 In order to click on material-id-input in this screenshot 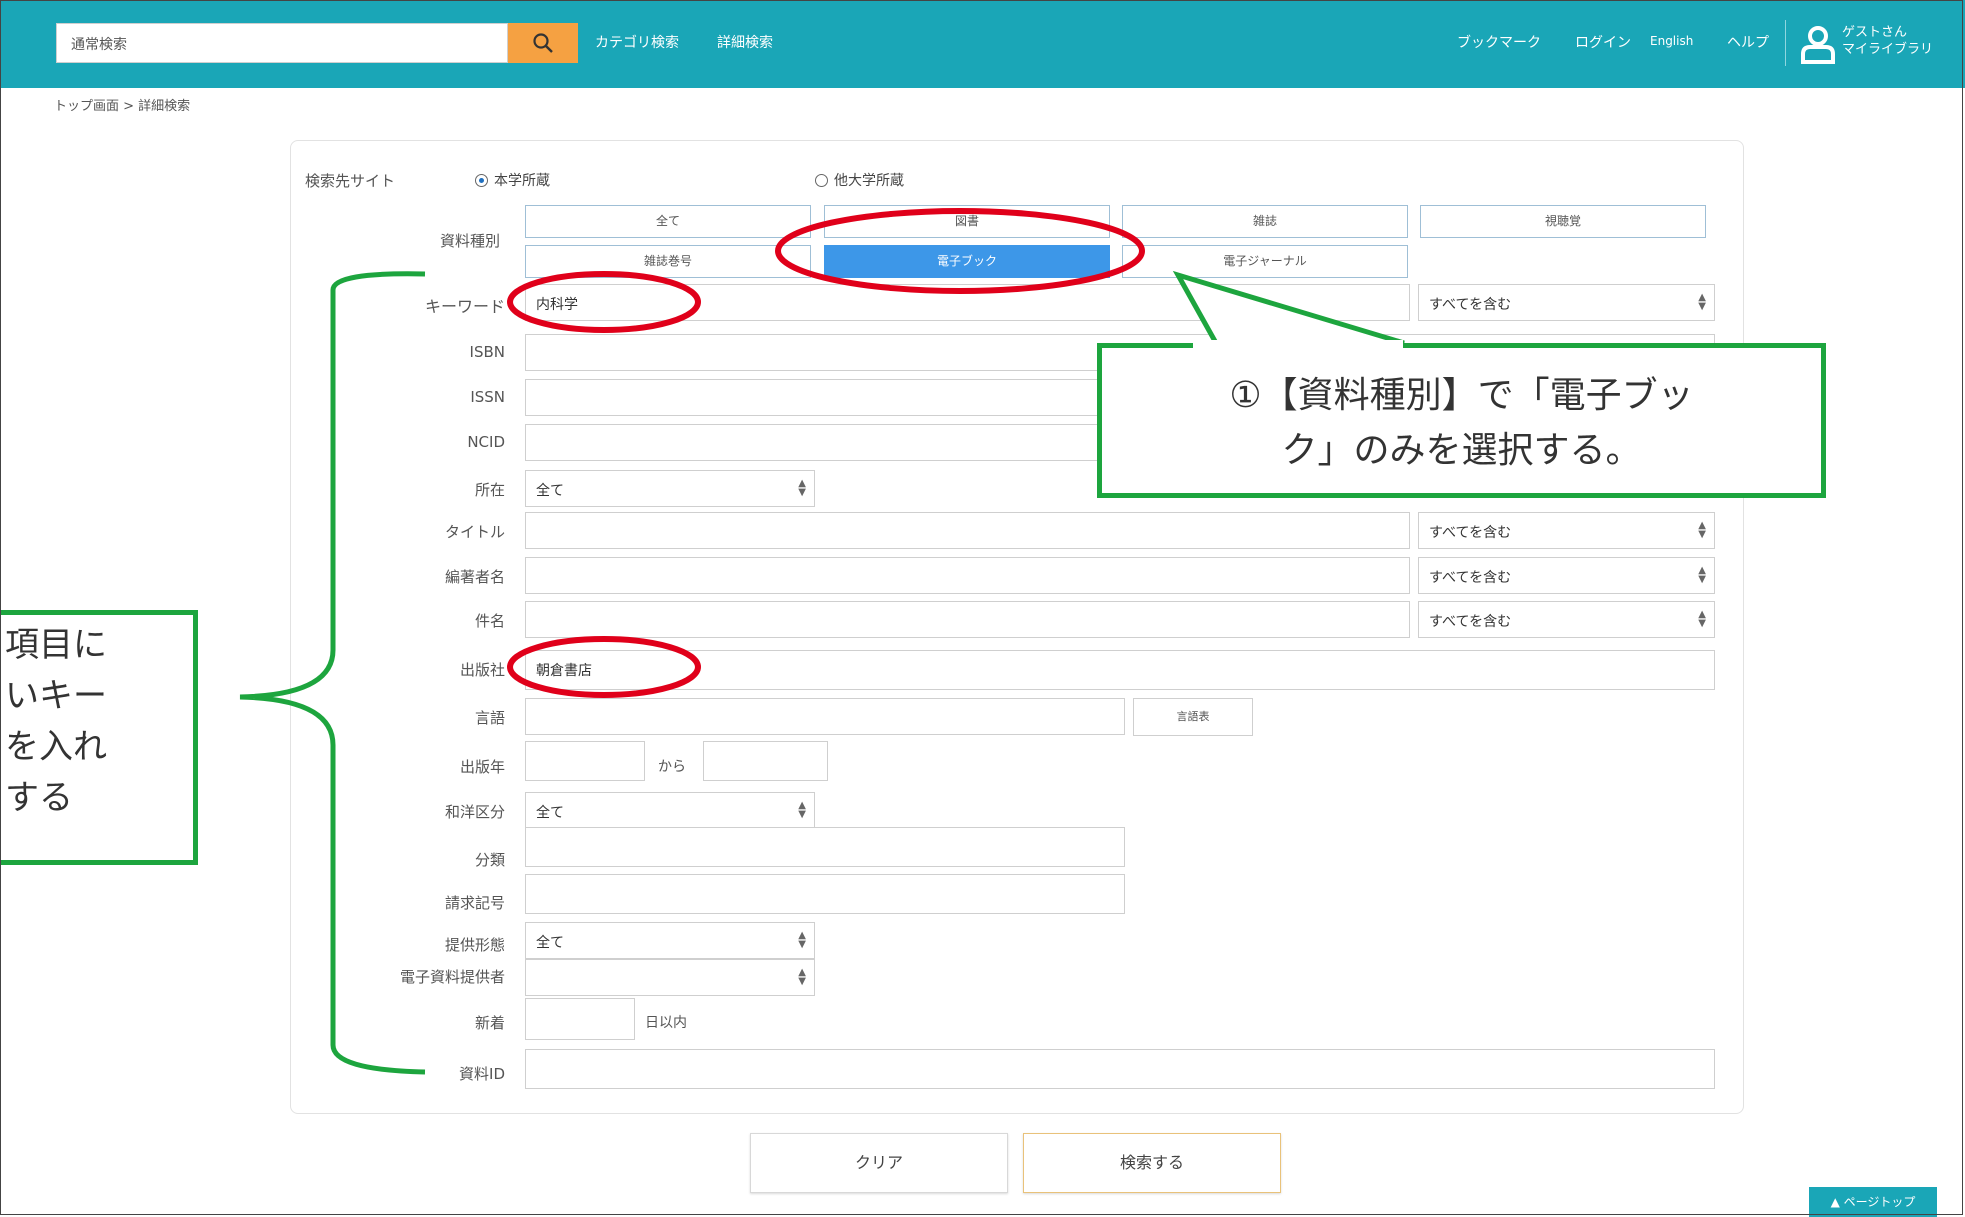, I will do `click(1120, 1069)`.